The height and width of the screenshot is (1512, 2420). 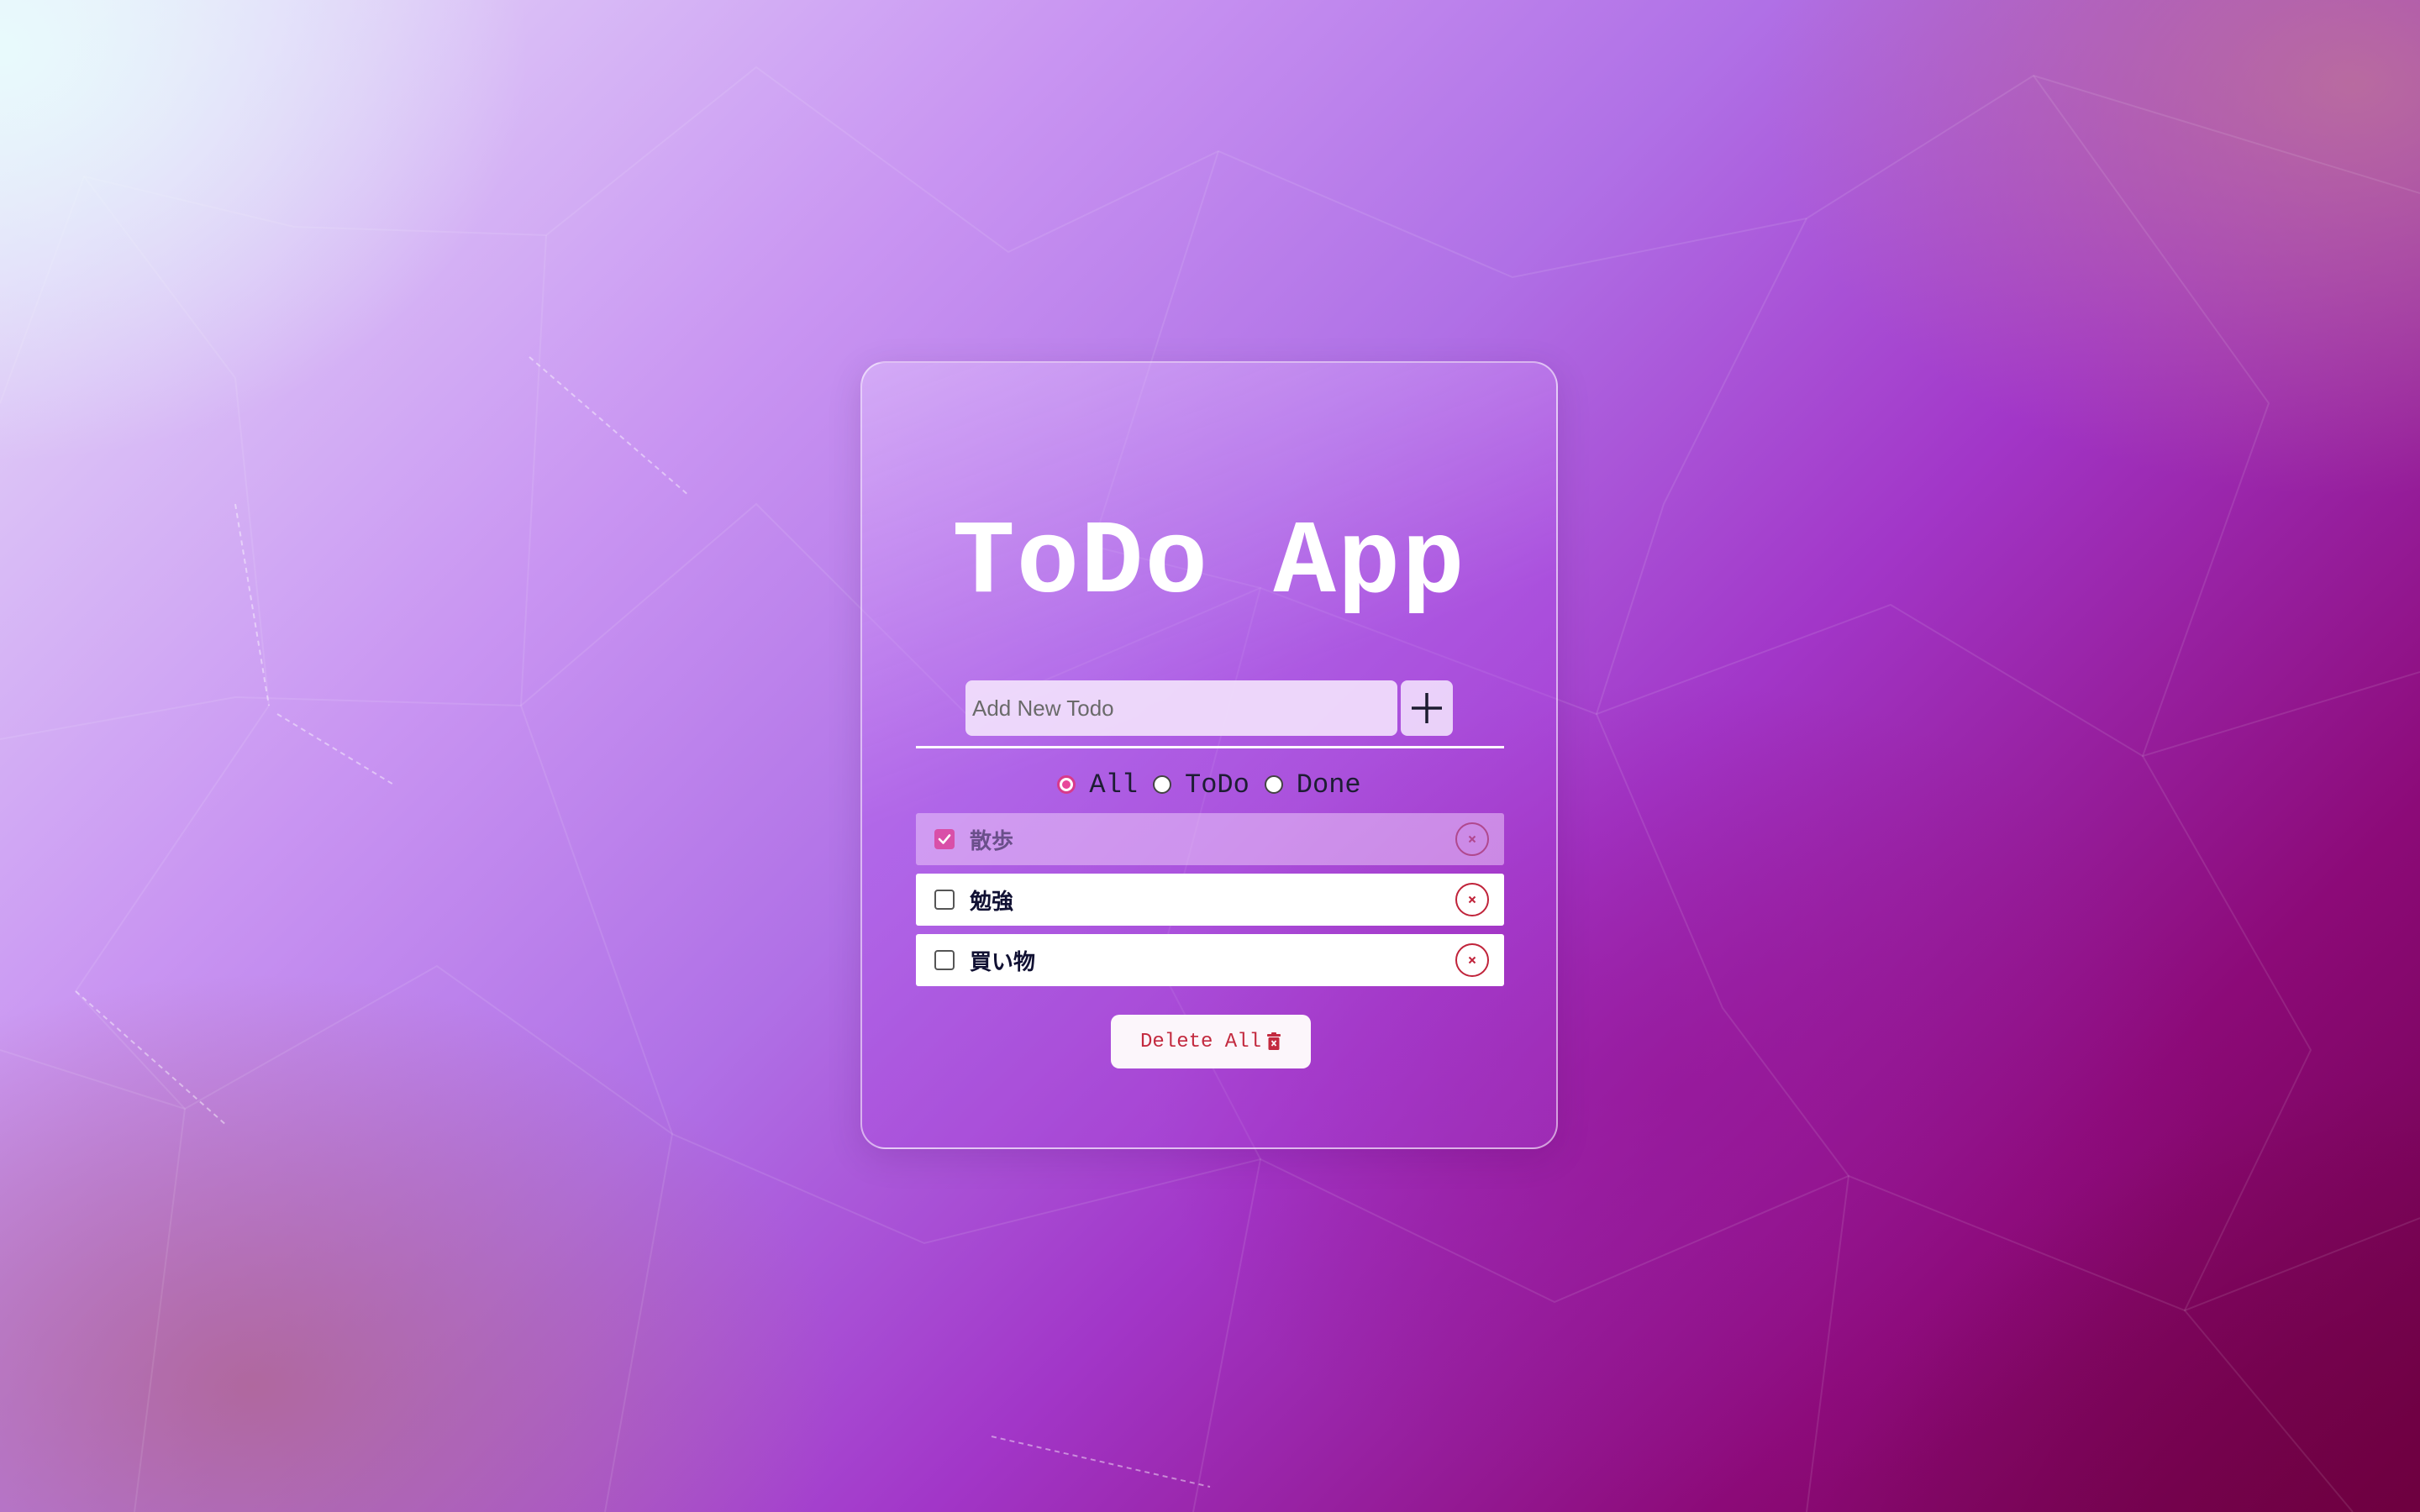 I want to click on app-title: ToDo App, so click(x=1209, y=564).